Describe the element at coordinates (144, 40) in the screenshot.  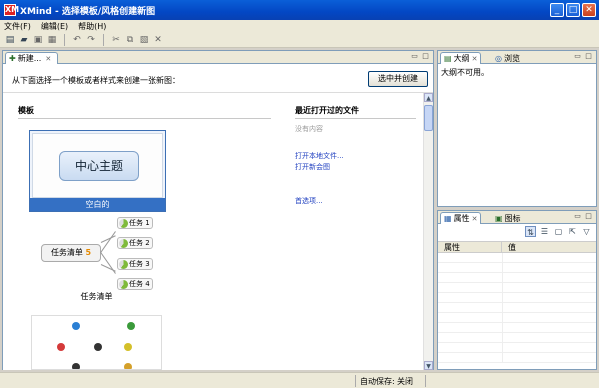
I see `paste-icon: ▧` at that location.